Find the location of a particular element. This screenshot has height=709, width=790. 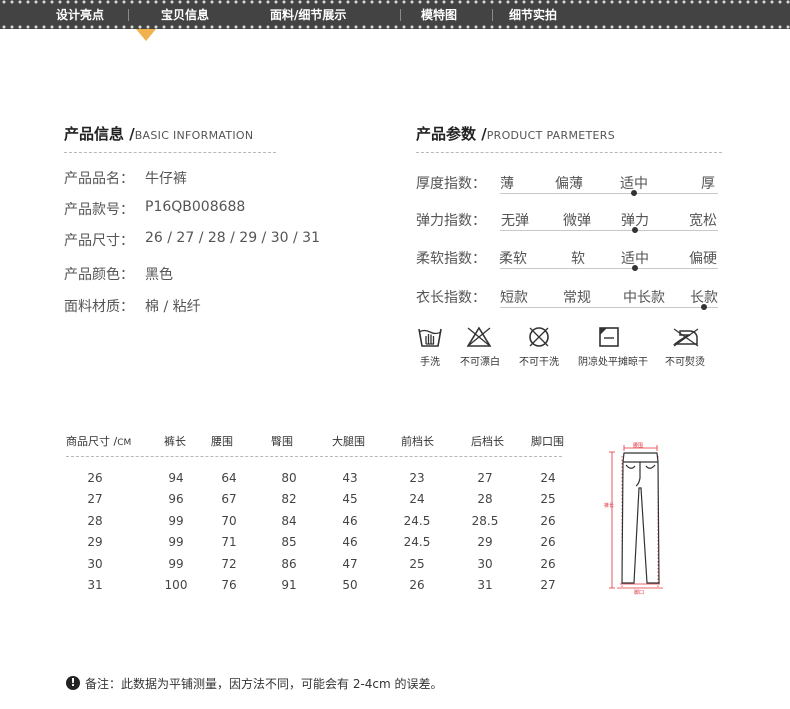

product-info-title-en: BASIC INFORMATION is located at coordinates (194, 135).